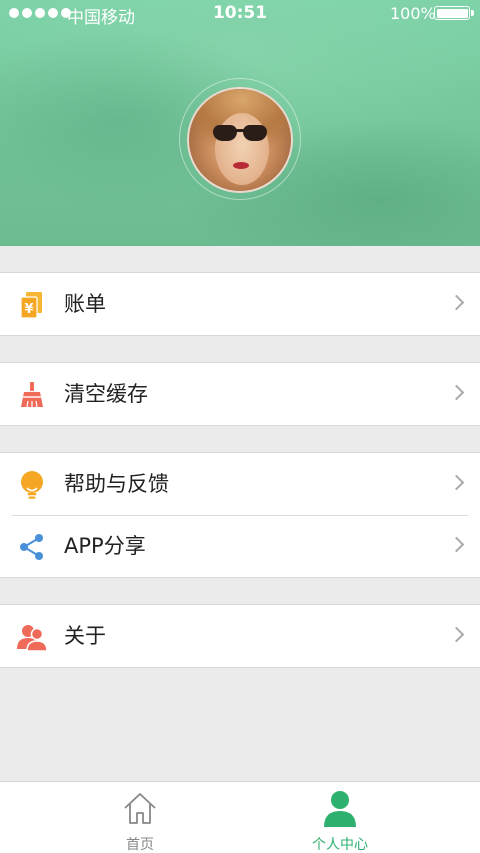 The width and height of the screenshot is (480, 853). What do you see at coordinates (240, 14) in the screenshot?
I see `status-bar: 中国移动 10:51 100%` at bounding box center [240, 14].